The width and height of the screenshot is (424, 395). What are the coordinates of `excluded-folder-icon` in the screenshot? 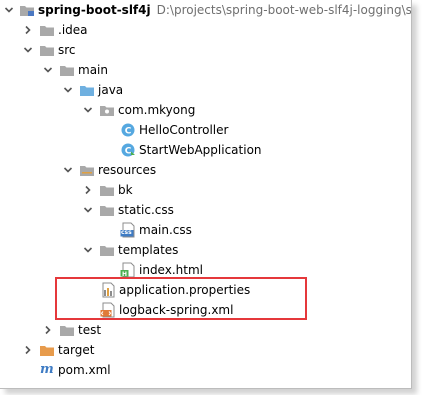 It's located at (48, 350).